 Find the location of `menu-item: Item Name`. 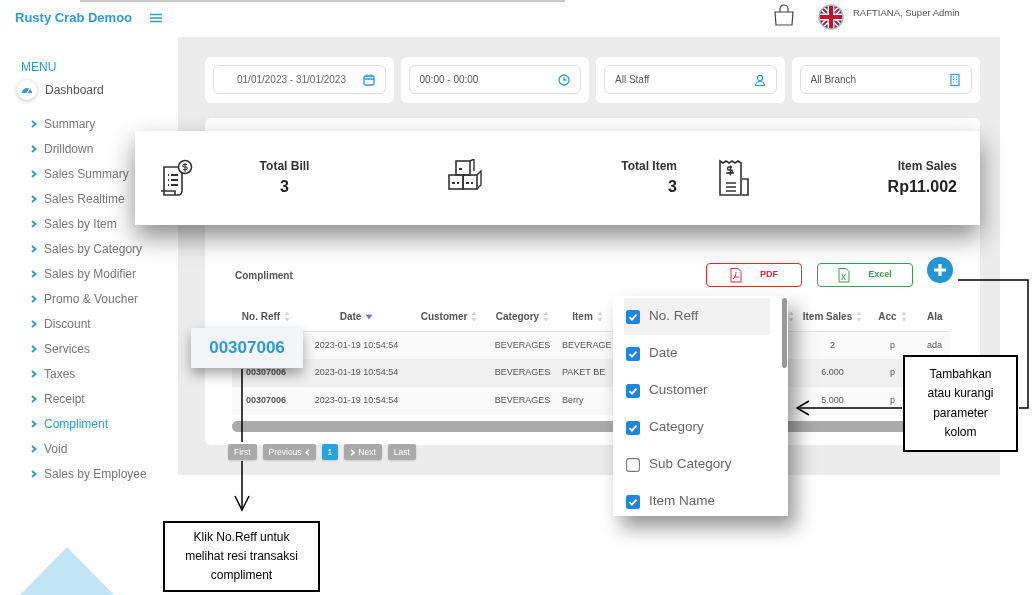

menu-item: Item Name is located at coordinates (697, 501).